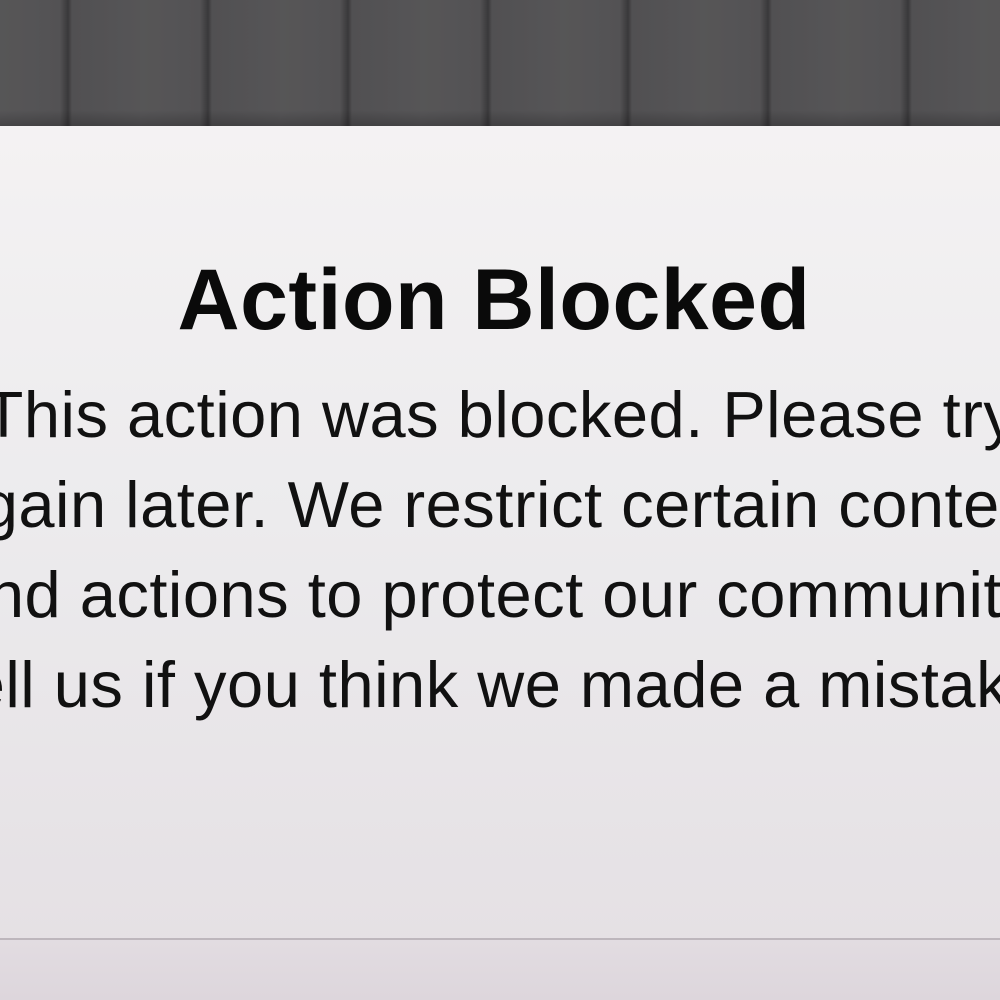 This screenshot has height=1000, width=1000. I want to click on dialog-action-area, so click(500, 970).